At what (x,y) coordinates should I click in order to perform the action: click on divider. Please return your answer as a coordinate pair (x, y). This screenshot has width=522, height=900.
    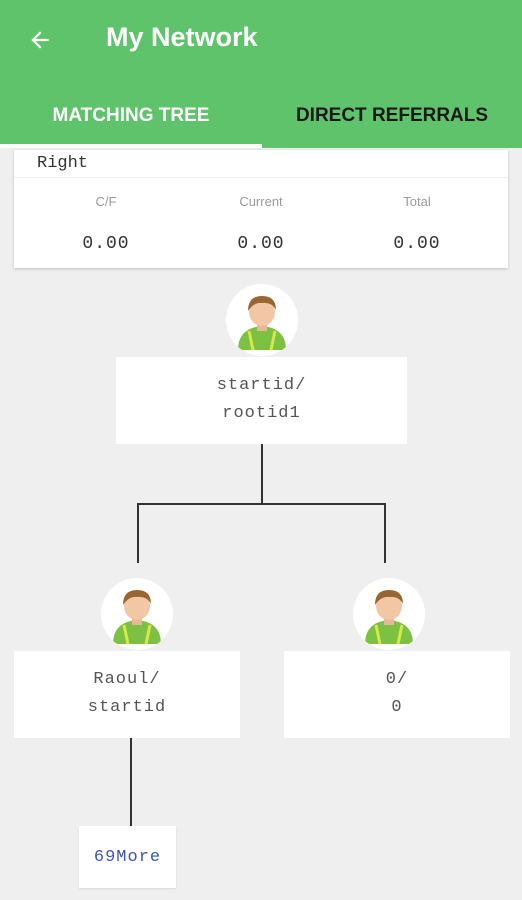
    Looking at the image, I should click on (261, 177).